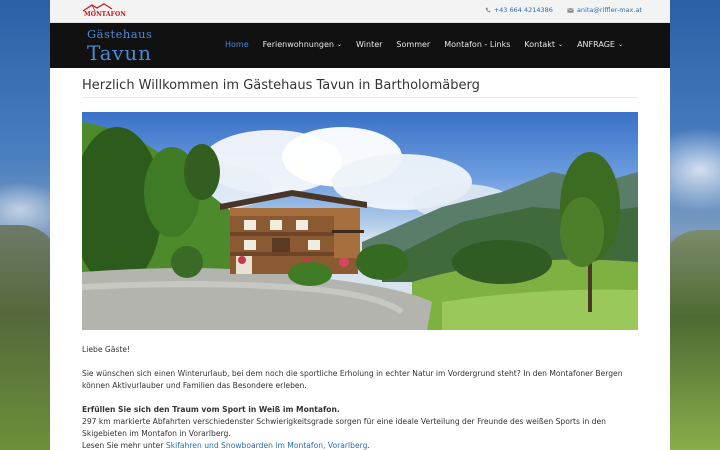 The width and height of the screenshot is (720, 450). Describe the element at coordinates (523, 10) in the screenshot. I see `phone-number: +43 664 4214386` at that location.